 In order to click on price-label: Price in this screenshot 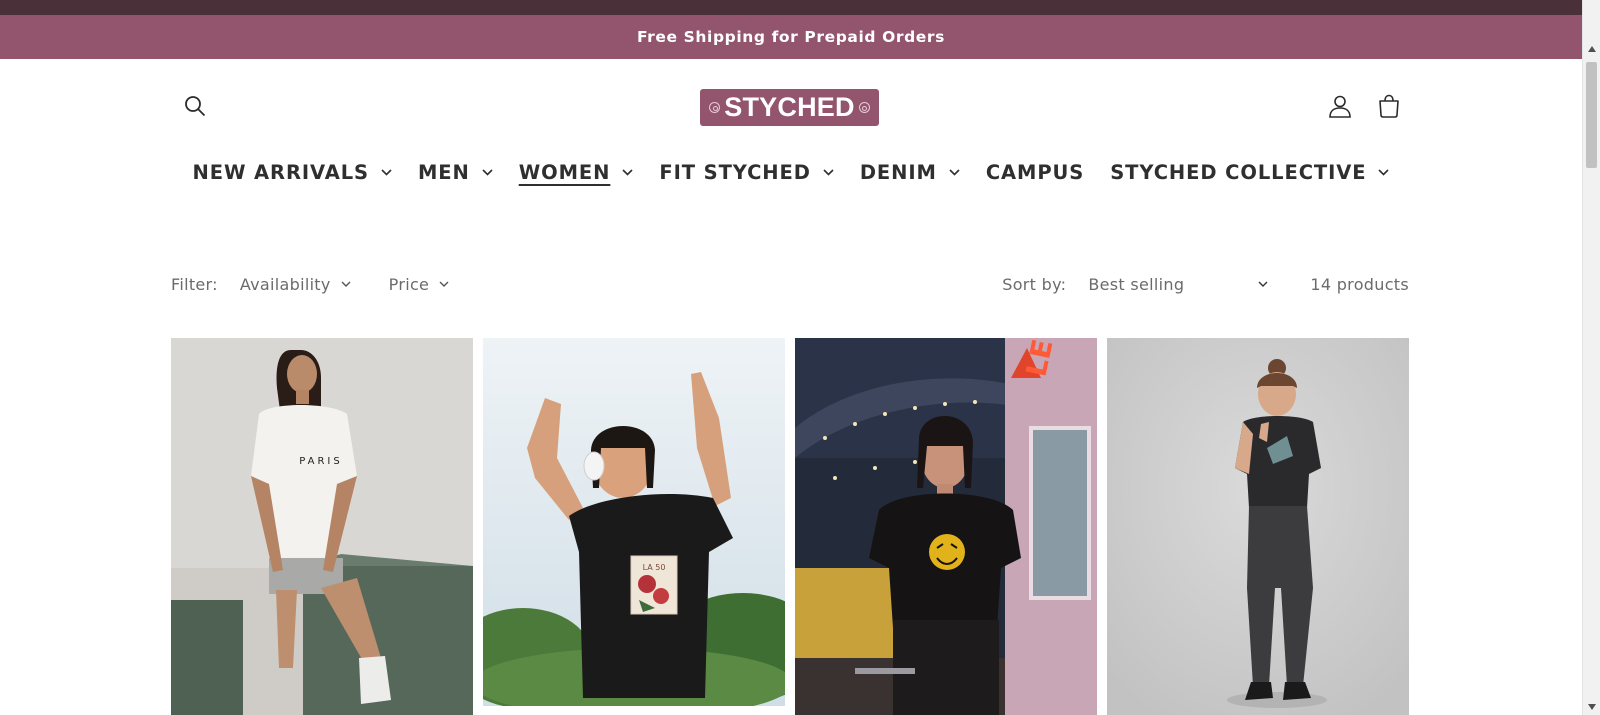, I will do `click(409, 284)`.